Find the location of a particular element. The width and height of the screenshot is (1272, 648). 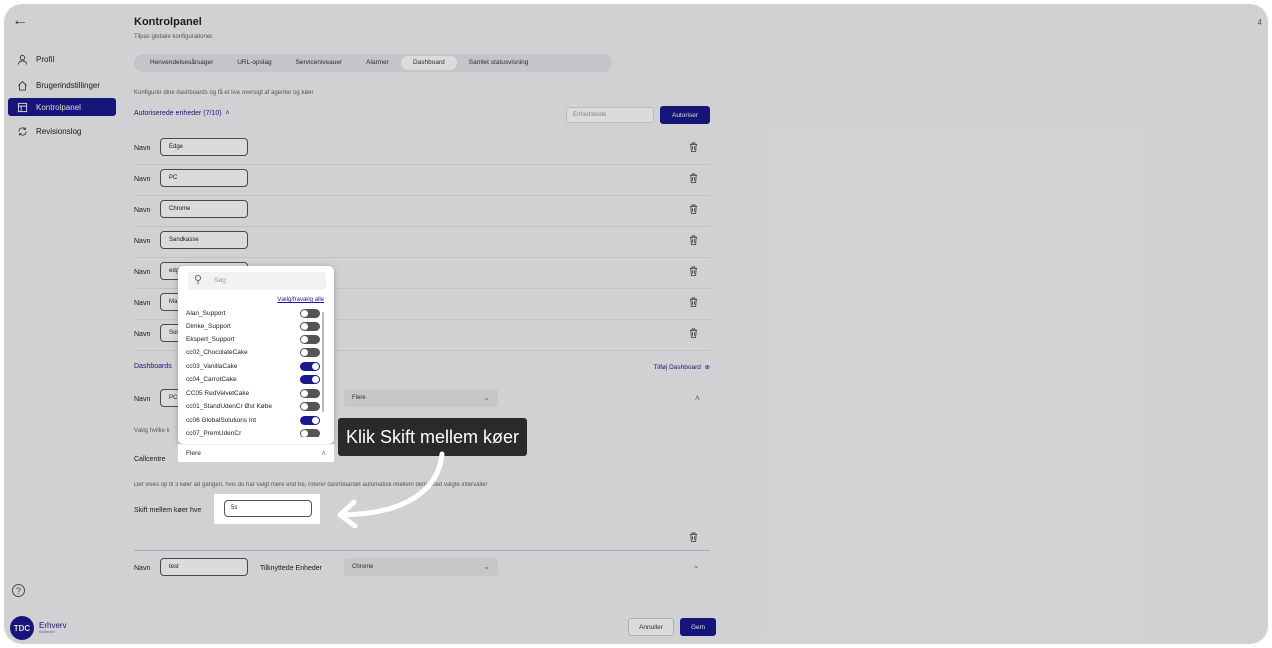

queue-item: Dimke_Support is located at coordinates (253, 326).